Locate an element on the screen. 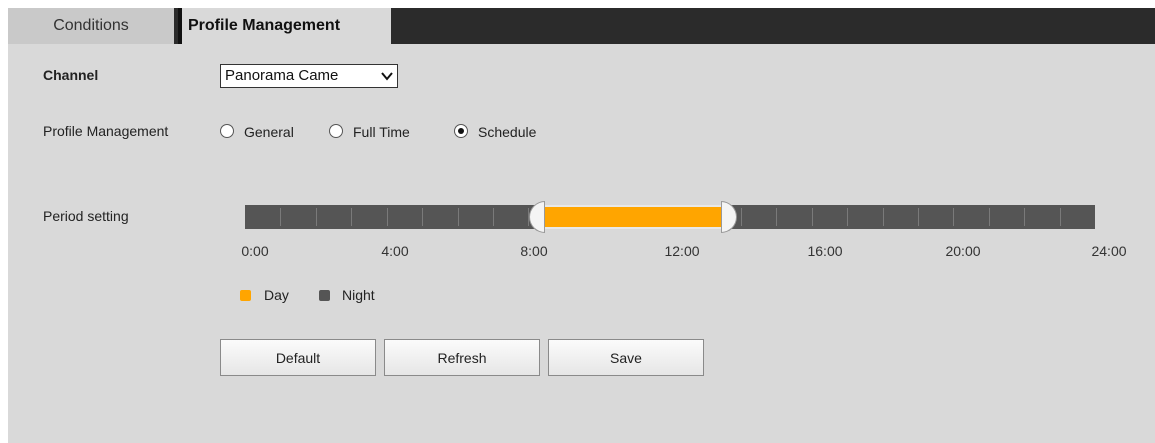  day-legend-swatch is located at coordinates (245, 295).